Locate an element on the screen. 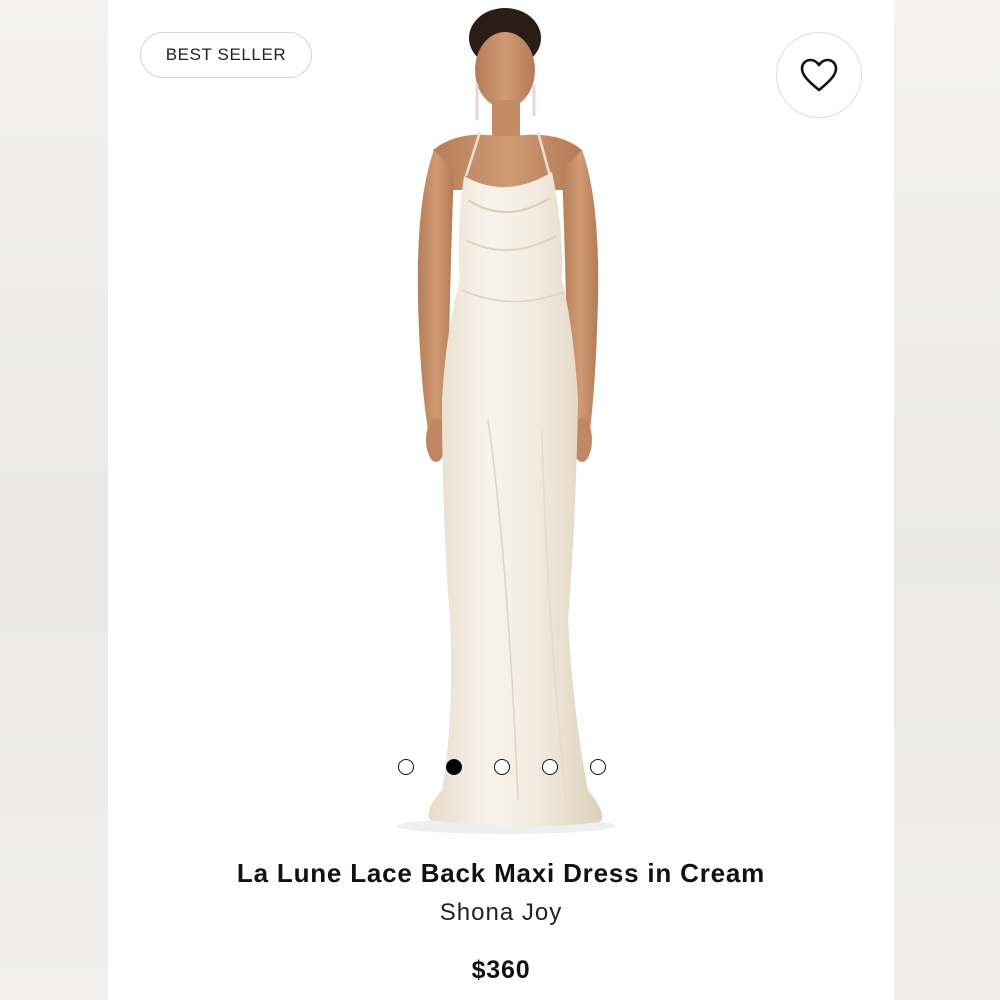 The image size is (1000, 1000). favorite-button is located at coordinates (819, 75).